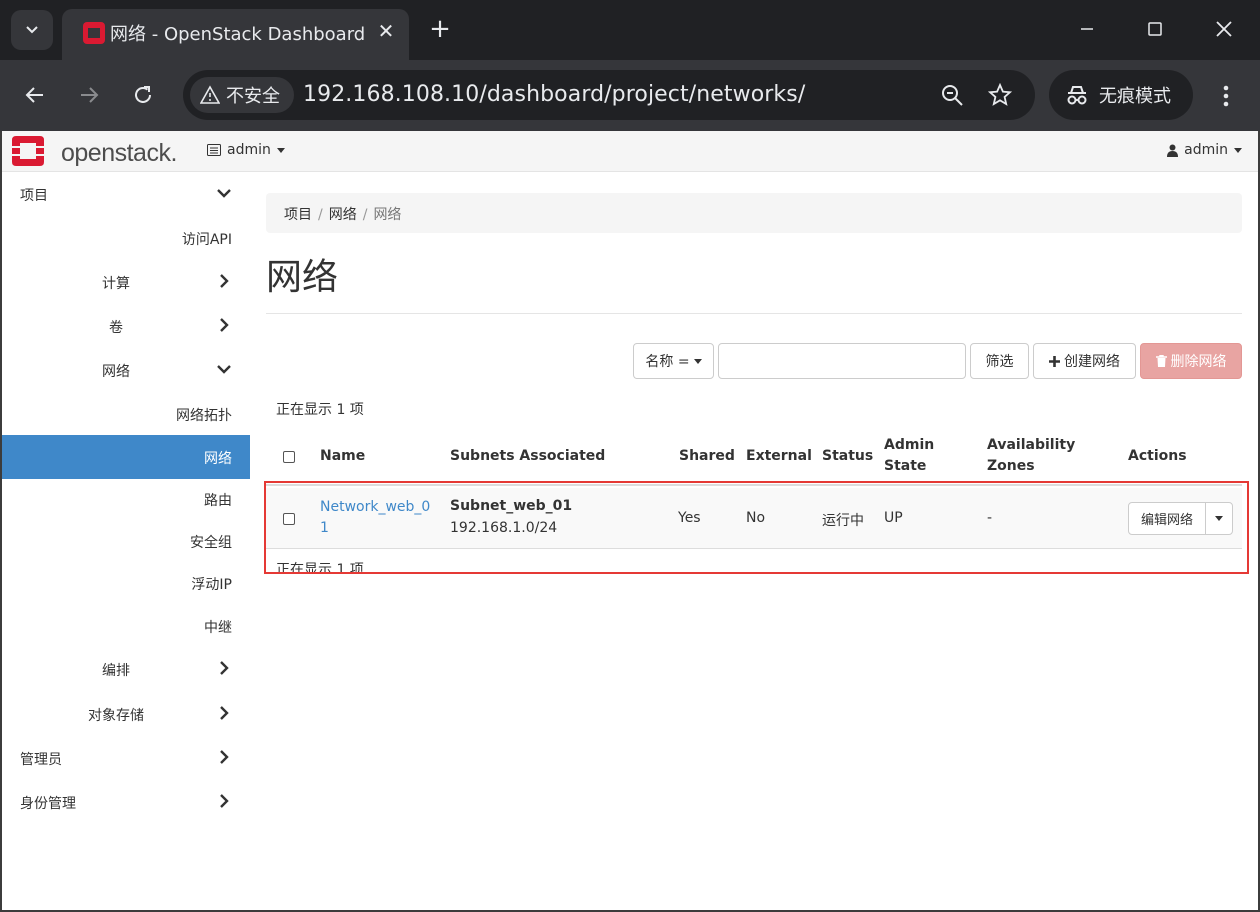 Image resolution: width=1260 pixels, height=912 pixels. What do you see at coordinates (893, 518) in the screenshot?
I see `admin-state-value: UP` at bounding box center [893, 518].